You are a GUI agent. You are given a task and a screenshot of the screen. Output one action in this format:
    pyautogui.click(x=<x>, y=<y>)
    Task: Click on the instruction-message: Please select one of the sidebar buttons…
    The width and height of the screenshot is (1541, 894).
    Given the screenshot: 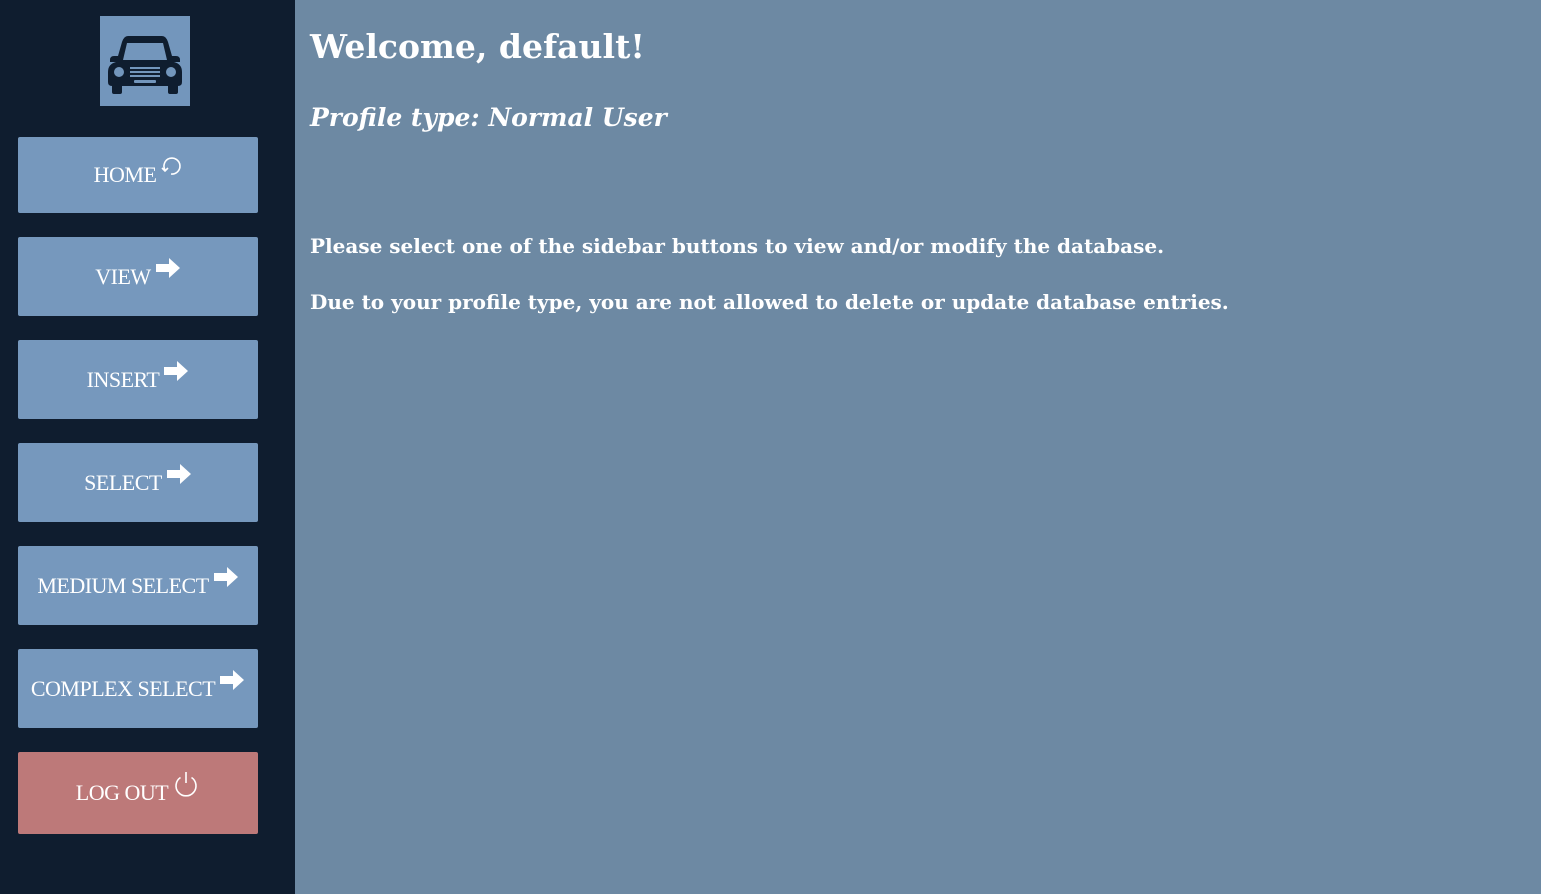 What is the action you would take?
    pyautogui.click(x=737, y=246)
    